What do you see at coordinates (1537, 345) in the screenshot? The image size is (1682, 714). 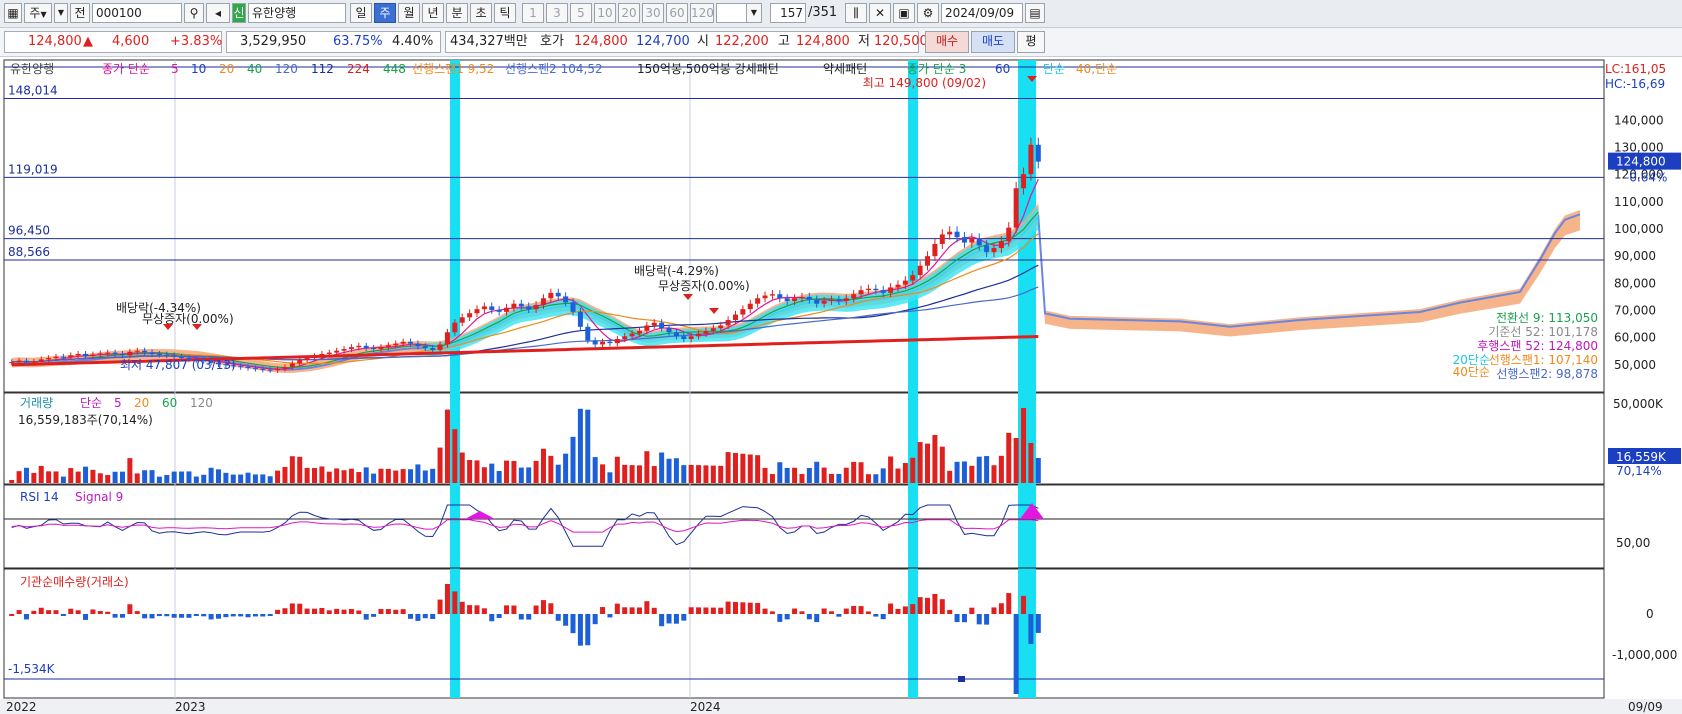 I see `ichimoku-label: 후행스팬 52: 124,800` at bounding box center [1537, 345].